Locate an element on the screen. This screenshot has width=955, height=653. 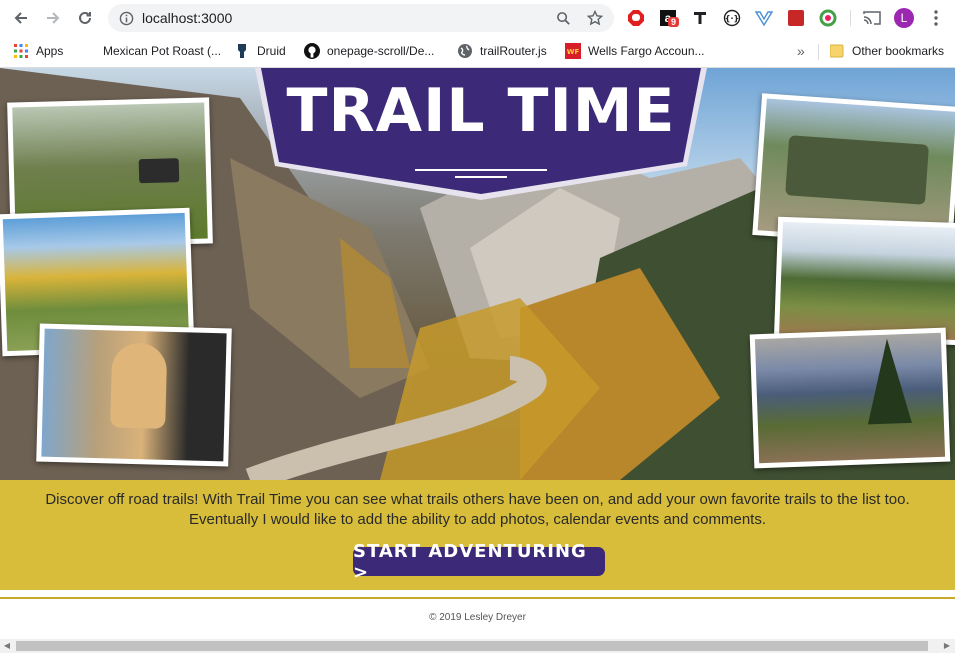
horizontal-scrollbar: ◀ ▶ is located at coordinates (477, 646).